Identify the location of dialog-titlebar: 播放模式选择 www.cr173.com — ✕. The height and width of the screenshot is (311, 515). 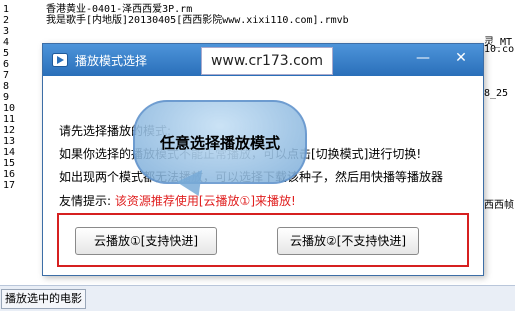
(263, 60).